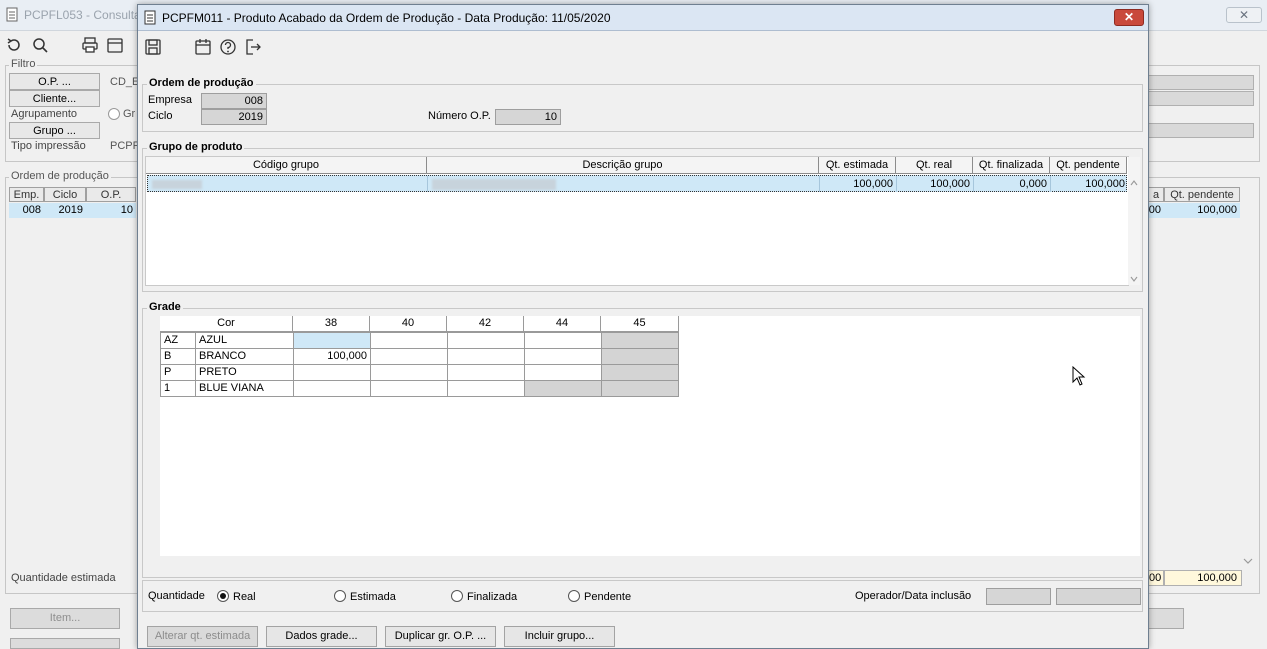  I want to click on empresa-field: 008, so click(234, 101).